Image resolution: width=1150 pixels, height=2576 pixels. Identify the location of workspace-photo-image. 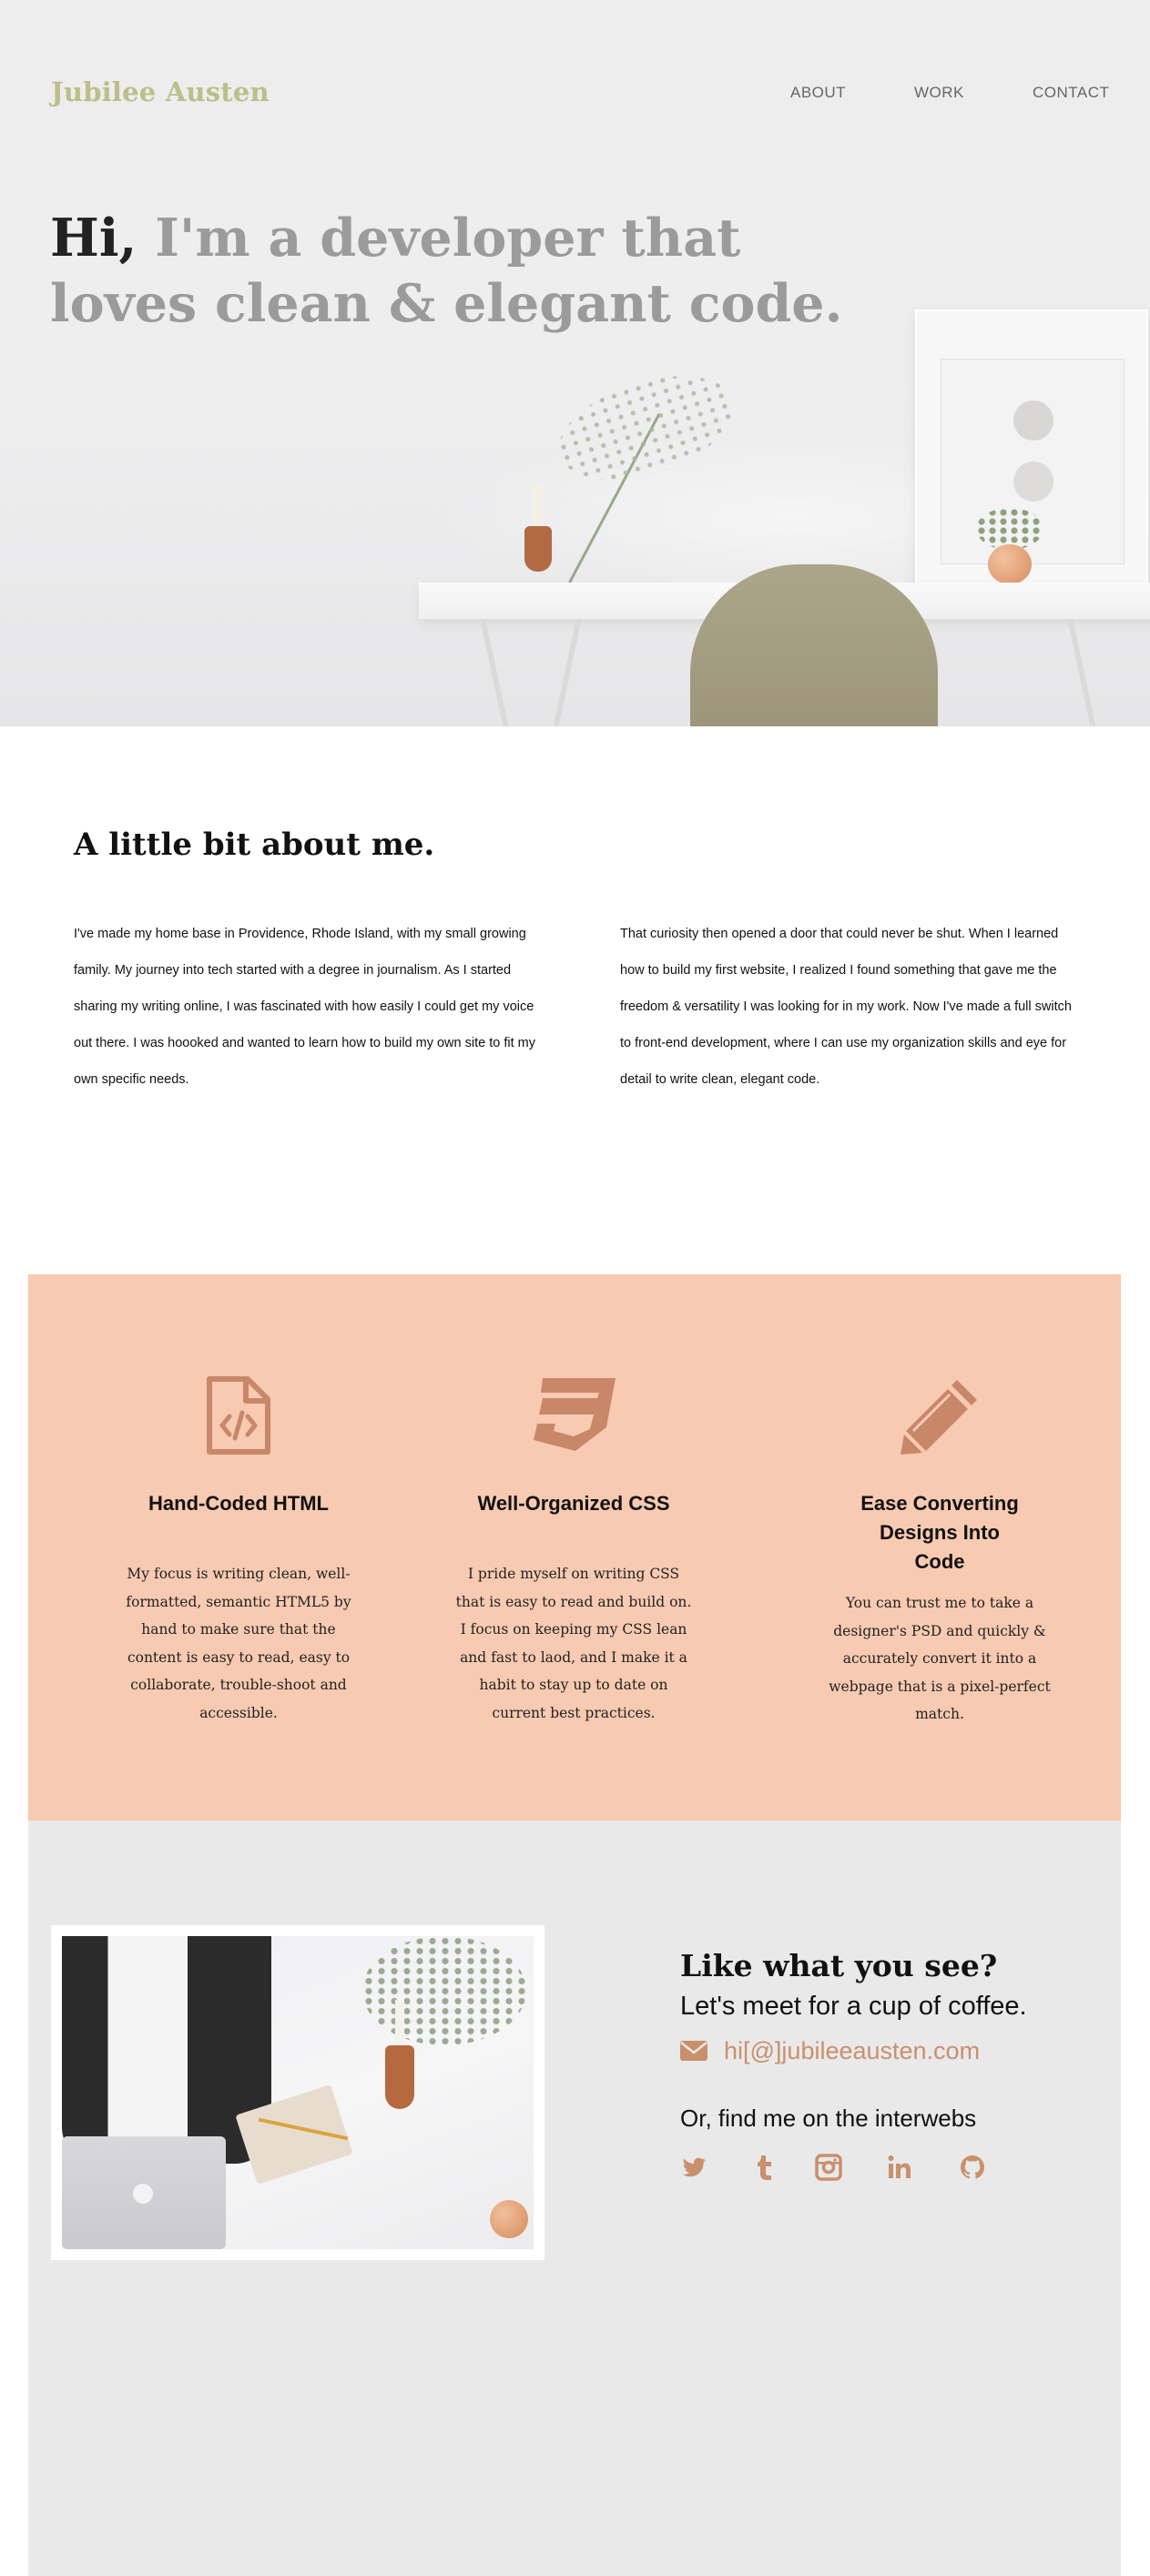
(298, 2092).